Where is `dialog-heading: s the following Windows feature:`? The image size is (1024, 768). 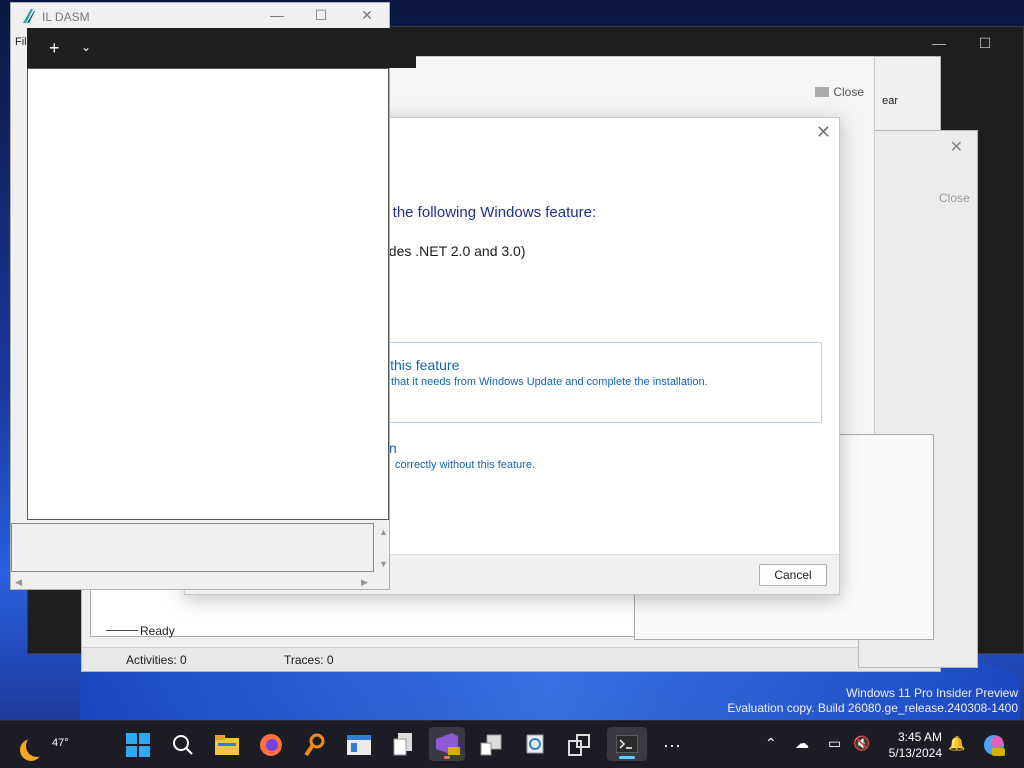
dialog-heading: s the following Windows feature: is located at coordinates (489, 212).